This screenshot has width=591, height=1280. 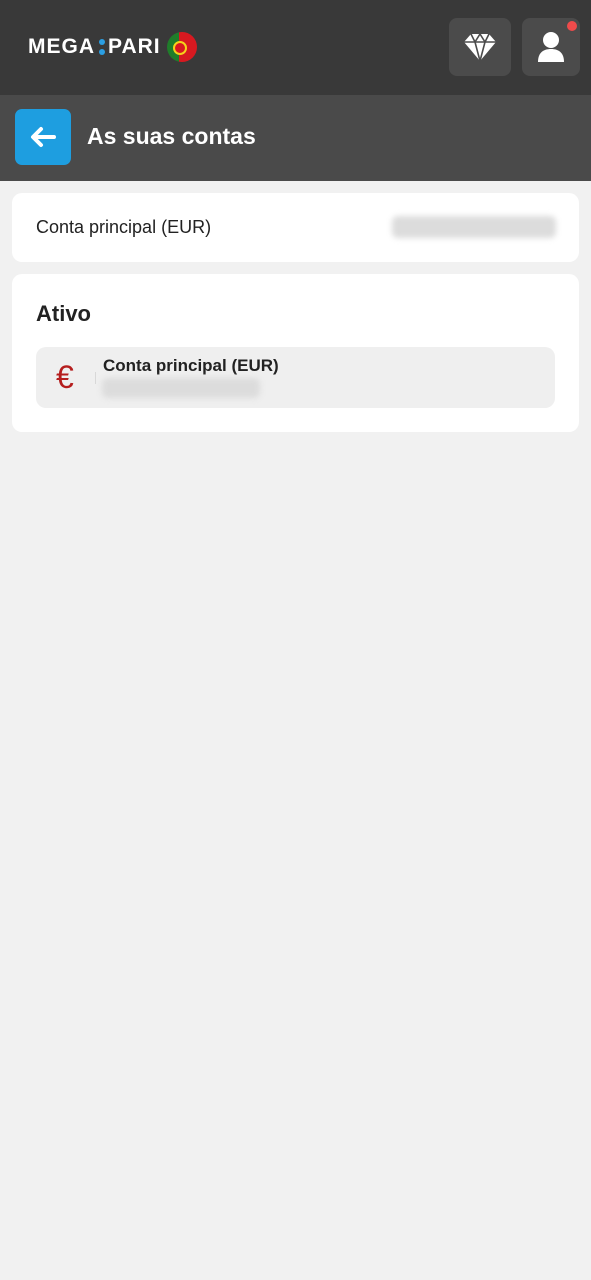 I want to click on main-account-card: Conta principal (EUR), so click(x=295, y=227).